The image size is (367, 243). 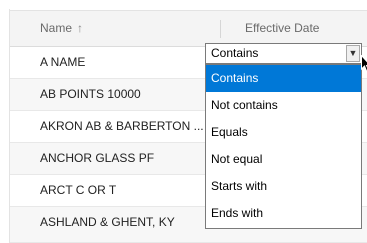 What do you see at coordinates (78, 190) in the screenshot?
I see `name-cell: ARCT C OR T` at bounding box center [78, 190].